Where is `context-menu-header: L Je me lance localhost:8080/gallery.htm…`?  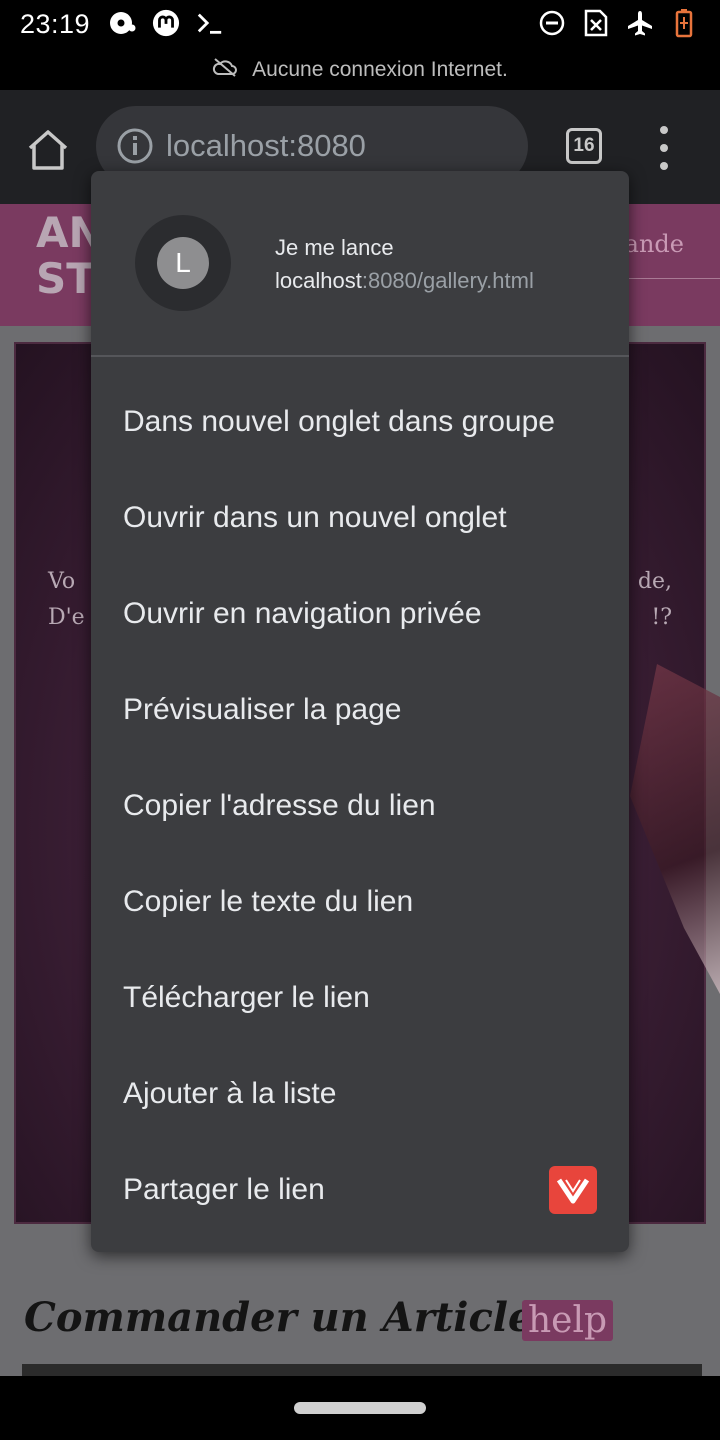
context-menu-header: L Je me lance localhost:8080/gallery.htm… is located at coordinates (360, 263).